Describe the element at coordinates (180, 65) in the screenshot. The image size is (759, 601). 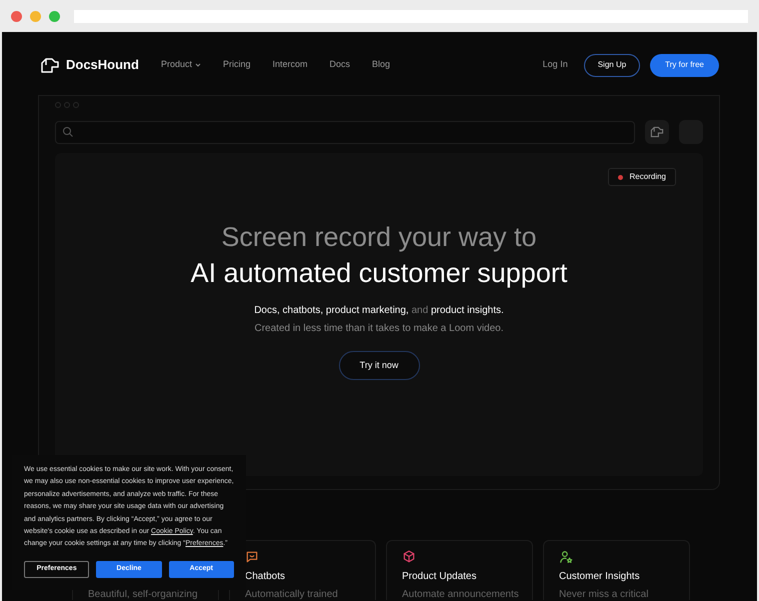
I see `nav-link: Product` at that location.